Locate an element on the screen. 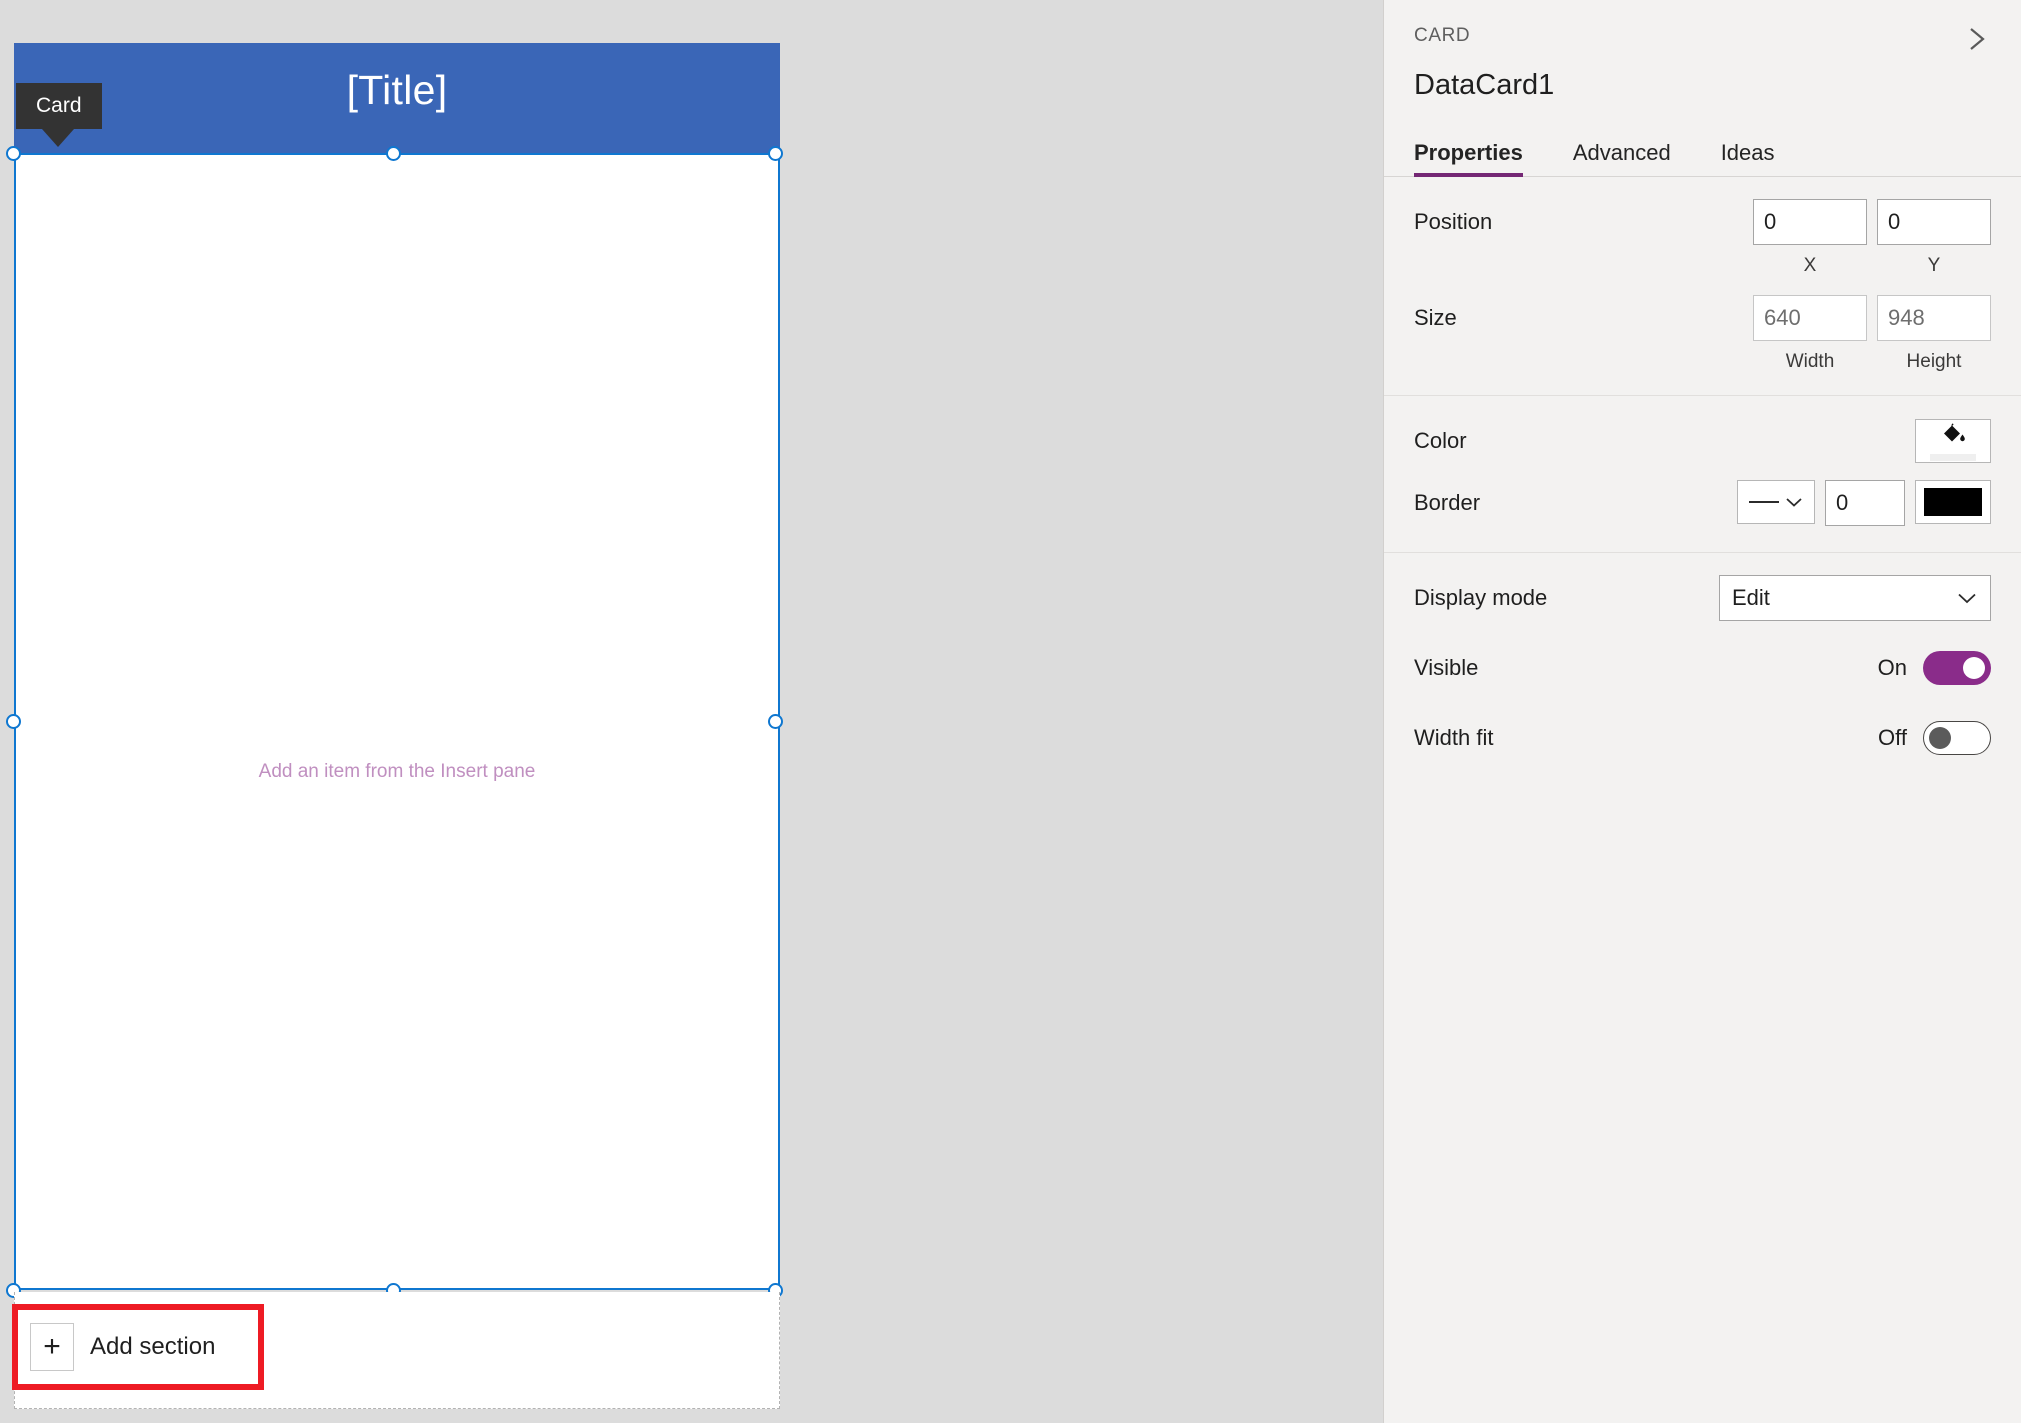  panel-kicker: CARD is located at coordinates (1442, 35).